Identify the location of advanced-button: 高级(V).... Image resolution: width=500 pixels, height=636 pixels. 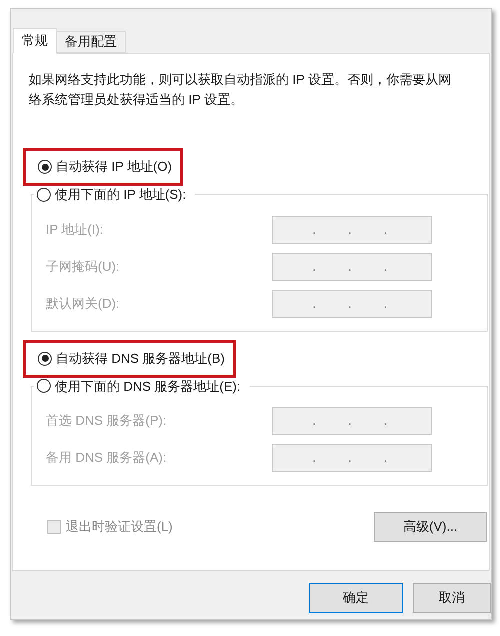
(430, 527).